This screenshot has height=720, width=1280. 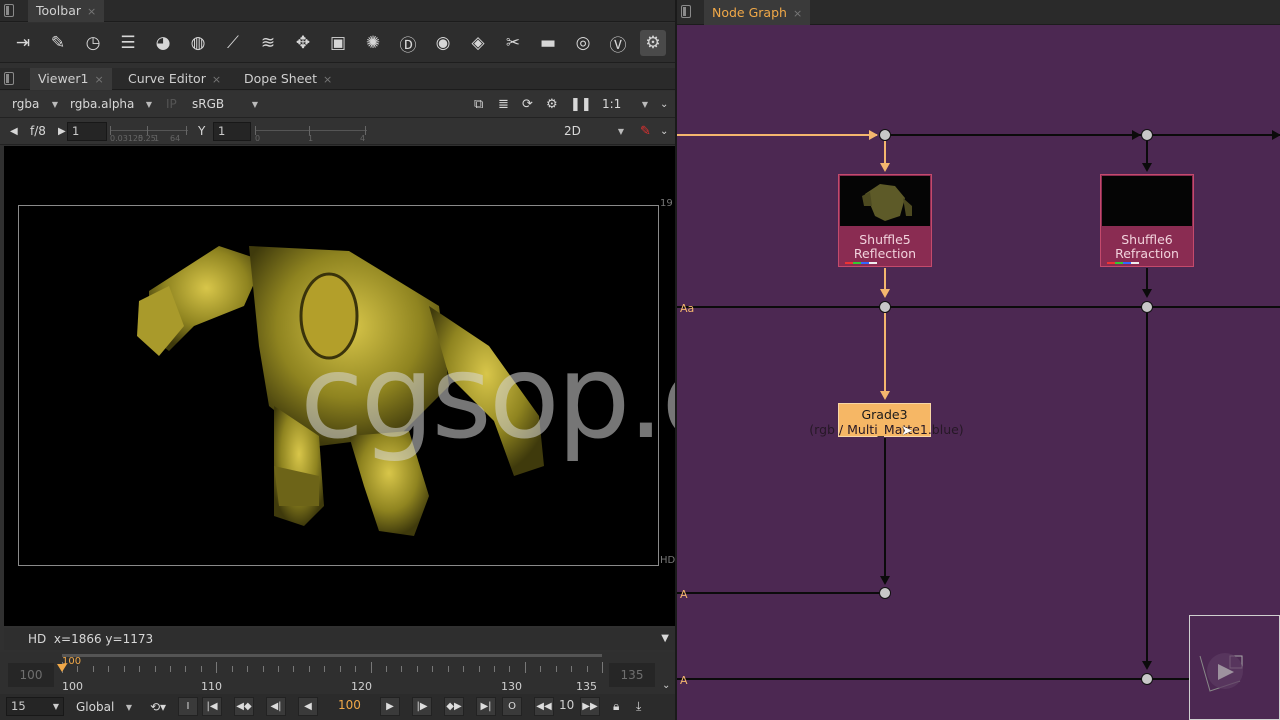 I want to click on step-forward-icon: ▶▶, so click(x=590, y=706).